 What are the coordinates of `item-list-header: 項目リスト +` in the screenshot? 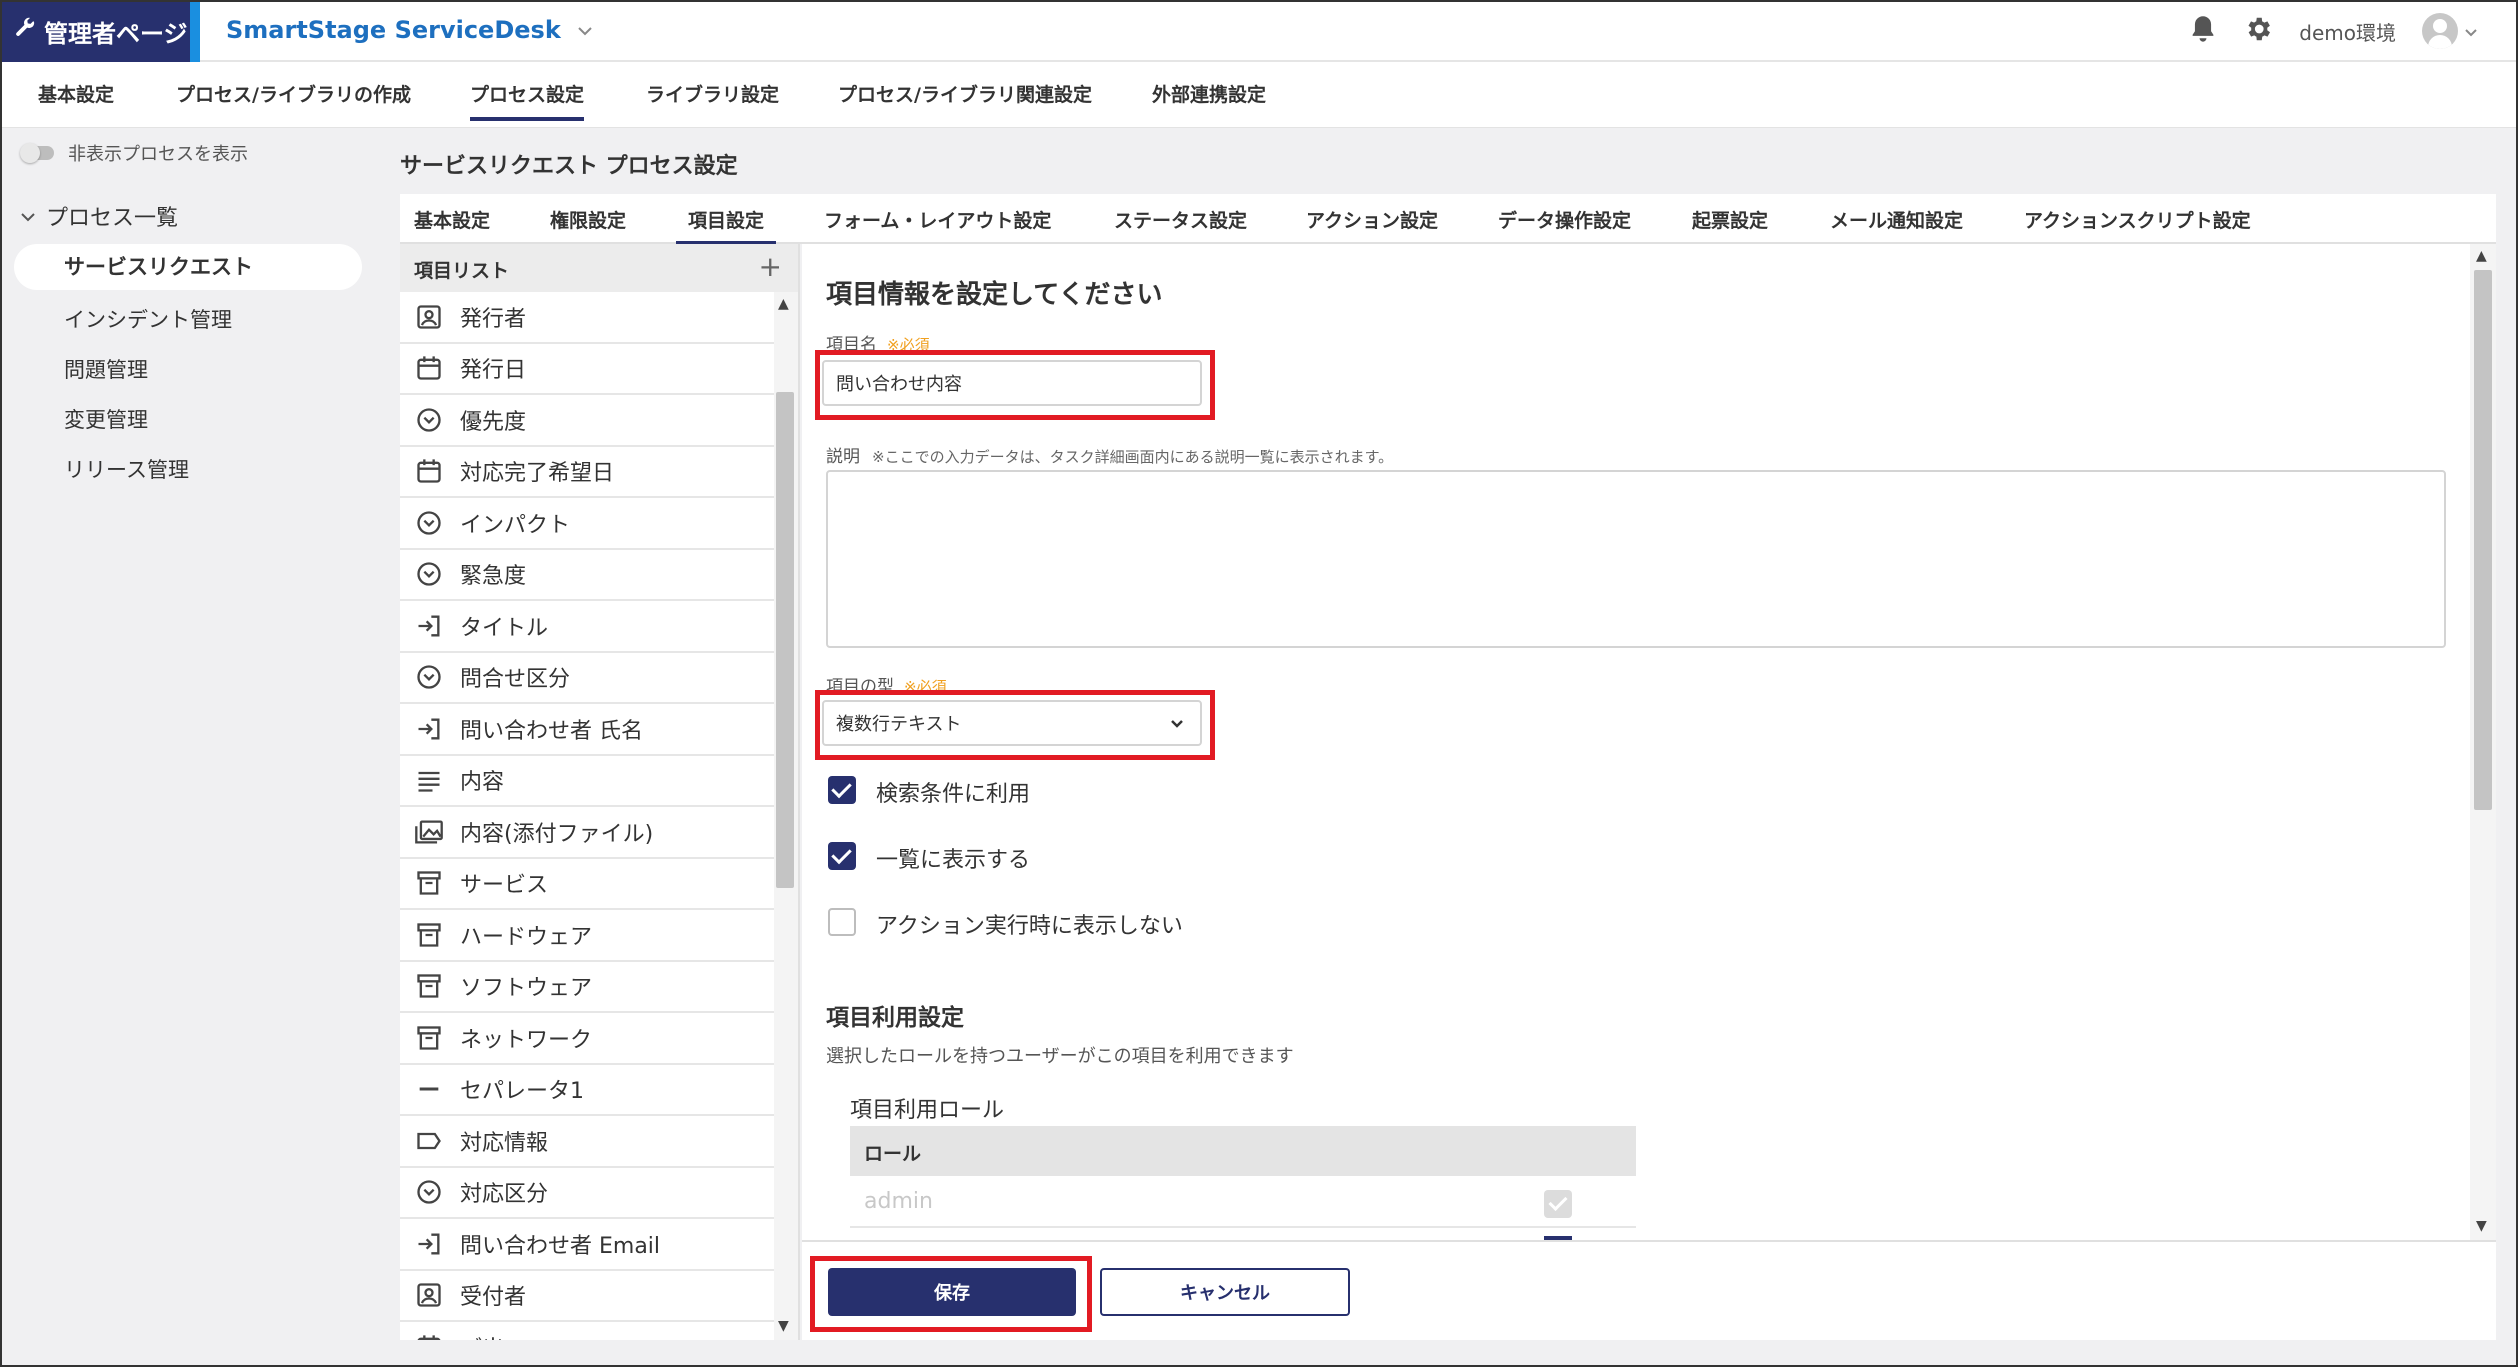 It's located at (599, 268).